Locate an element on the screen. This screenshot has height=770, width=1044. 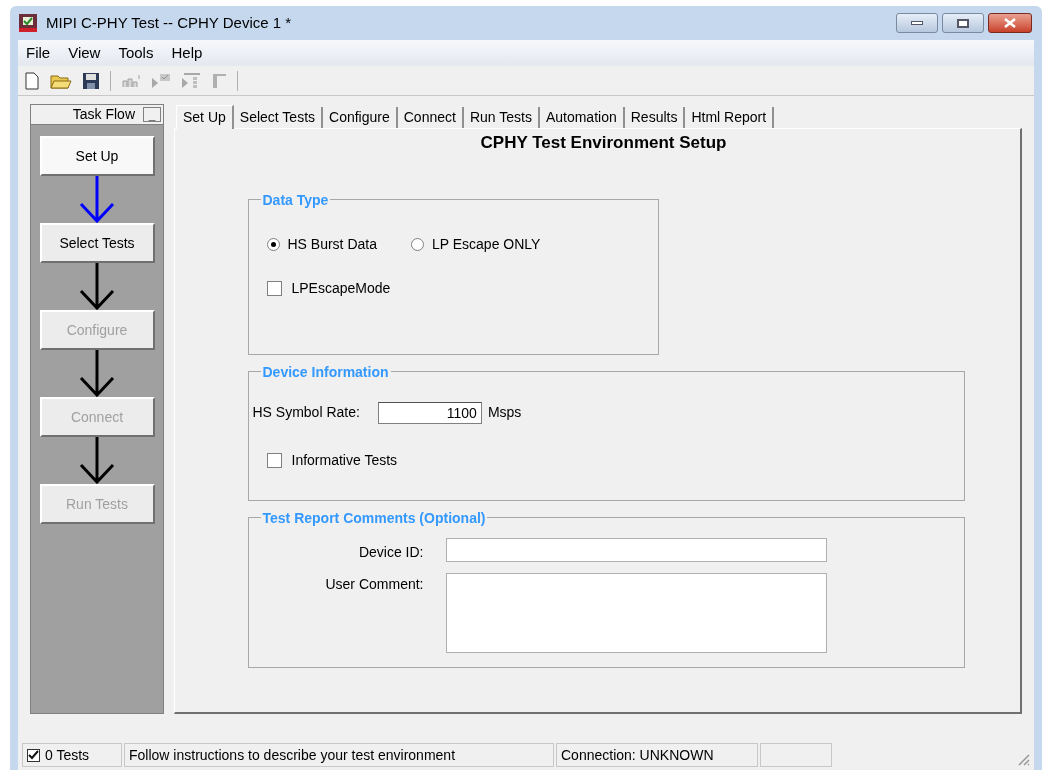
field-label: User Comment: is located at coordinates (374, 584).